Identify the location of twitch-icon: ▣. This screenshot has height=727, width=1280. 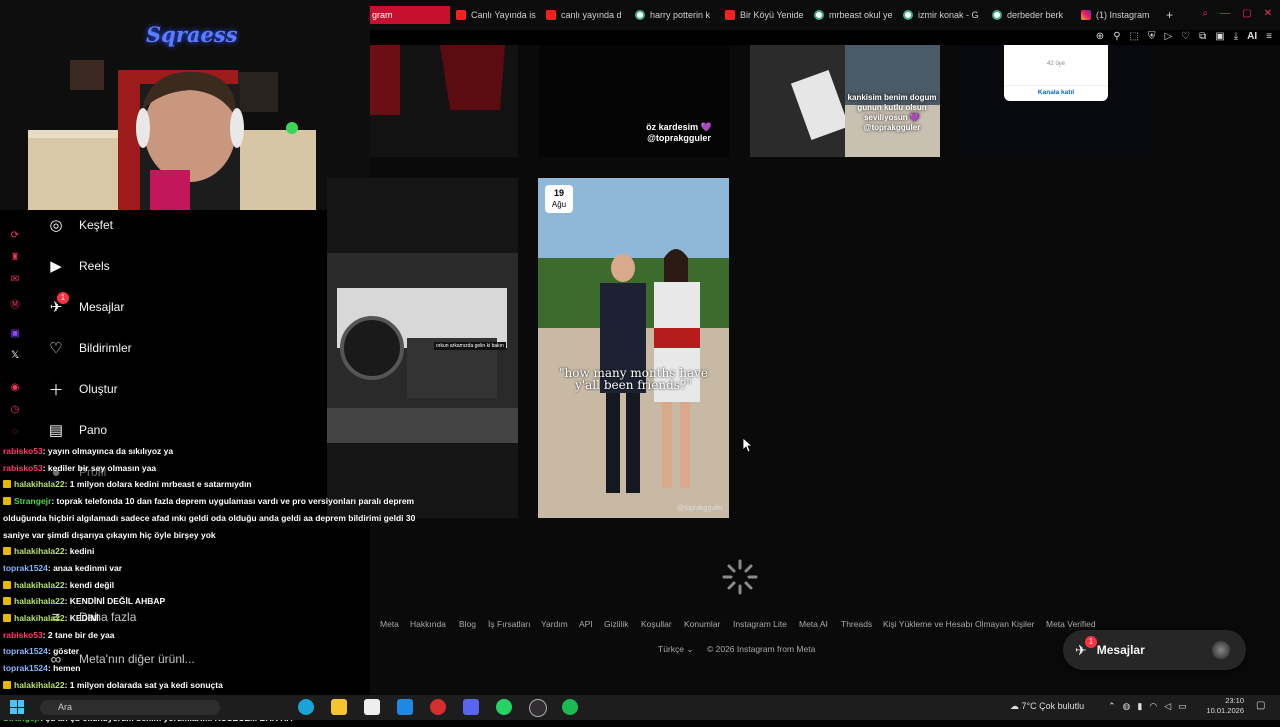
(15, 334).